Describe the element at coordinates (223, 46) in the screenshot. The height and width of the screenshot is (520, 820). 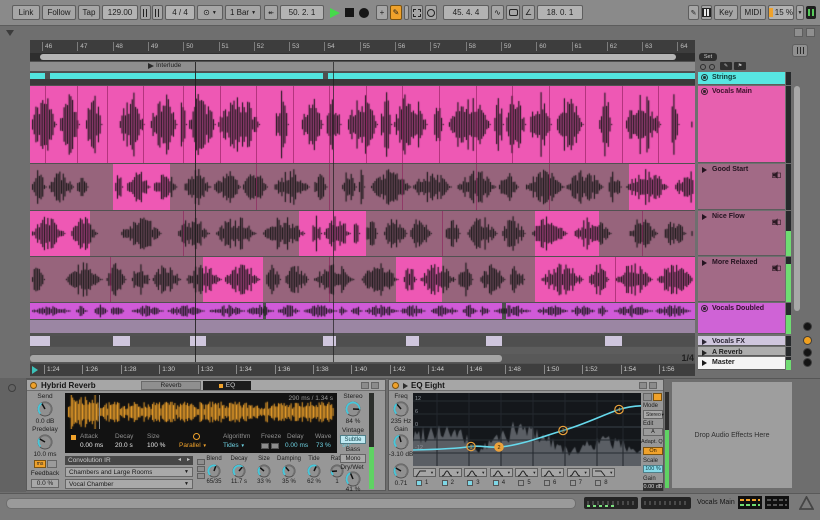
I see `bar-number: 51` at that location.